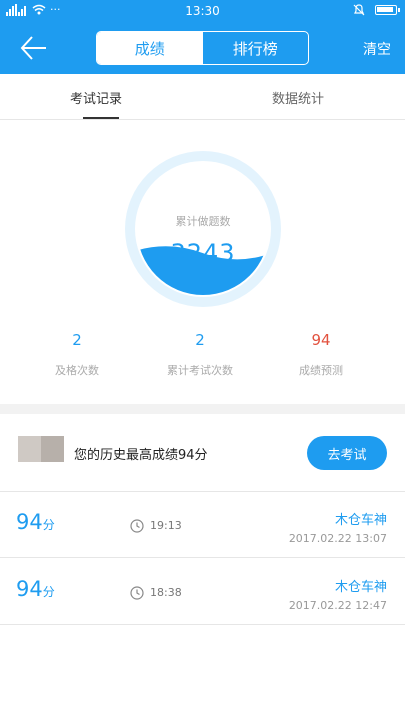 The width and height of the screenshot is (405, 720). What do you see at coordinates (41, 449) in the screenshot?
I see `avatar` at bounding box center [41, 449].